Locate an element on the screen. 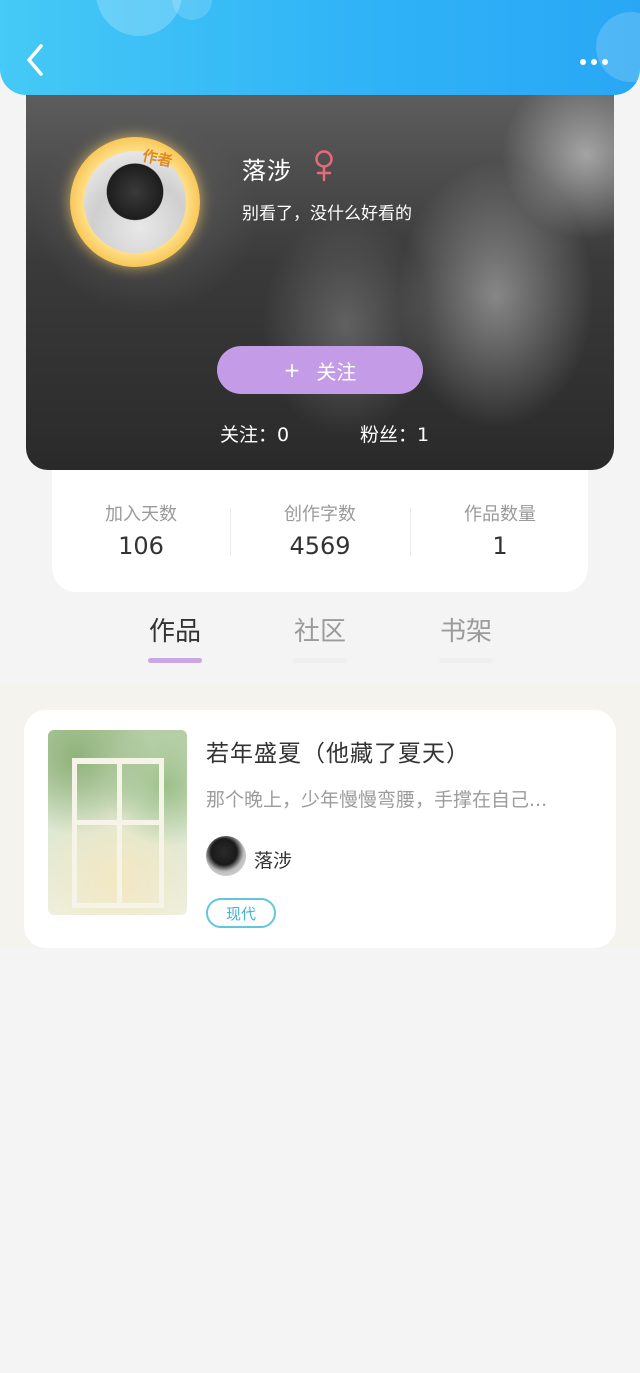 Image resolution: width=640 pixels, height=1373 pixels. stat-value: 1 is located at coordinates (500, 546).